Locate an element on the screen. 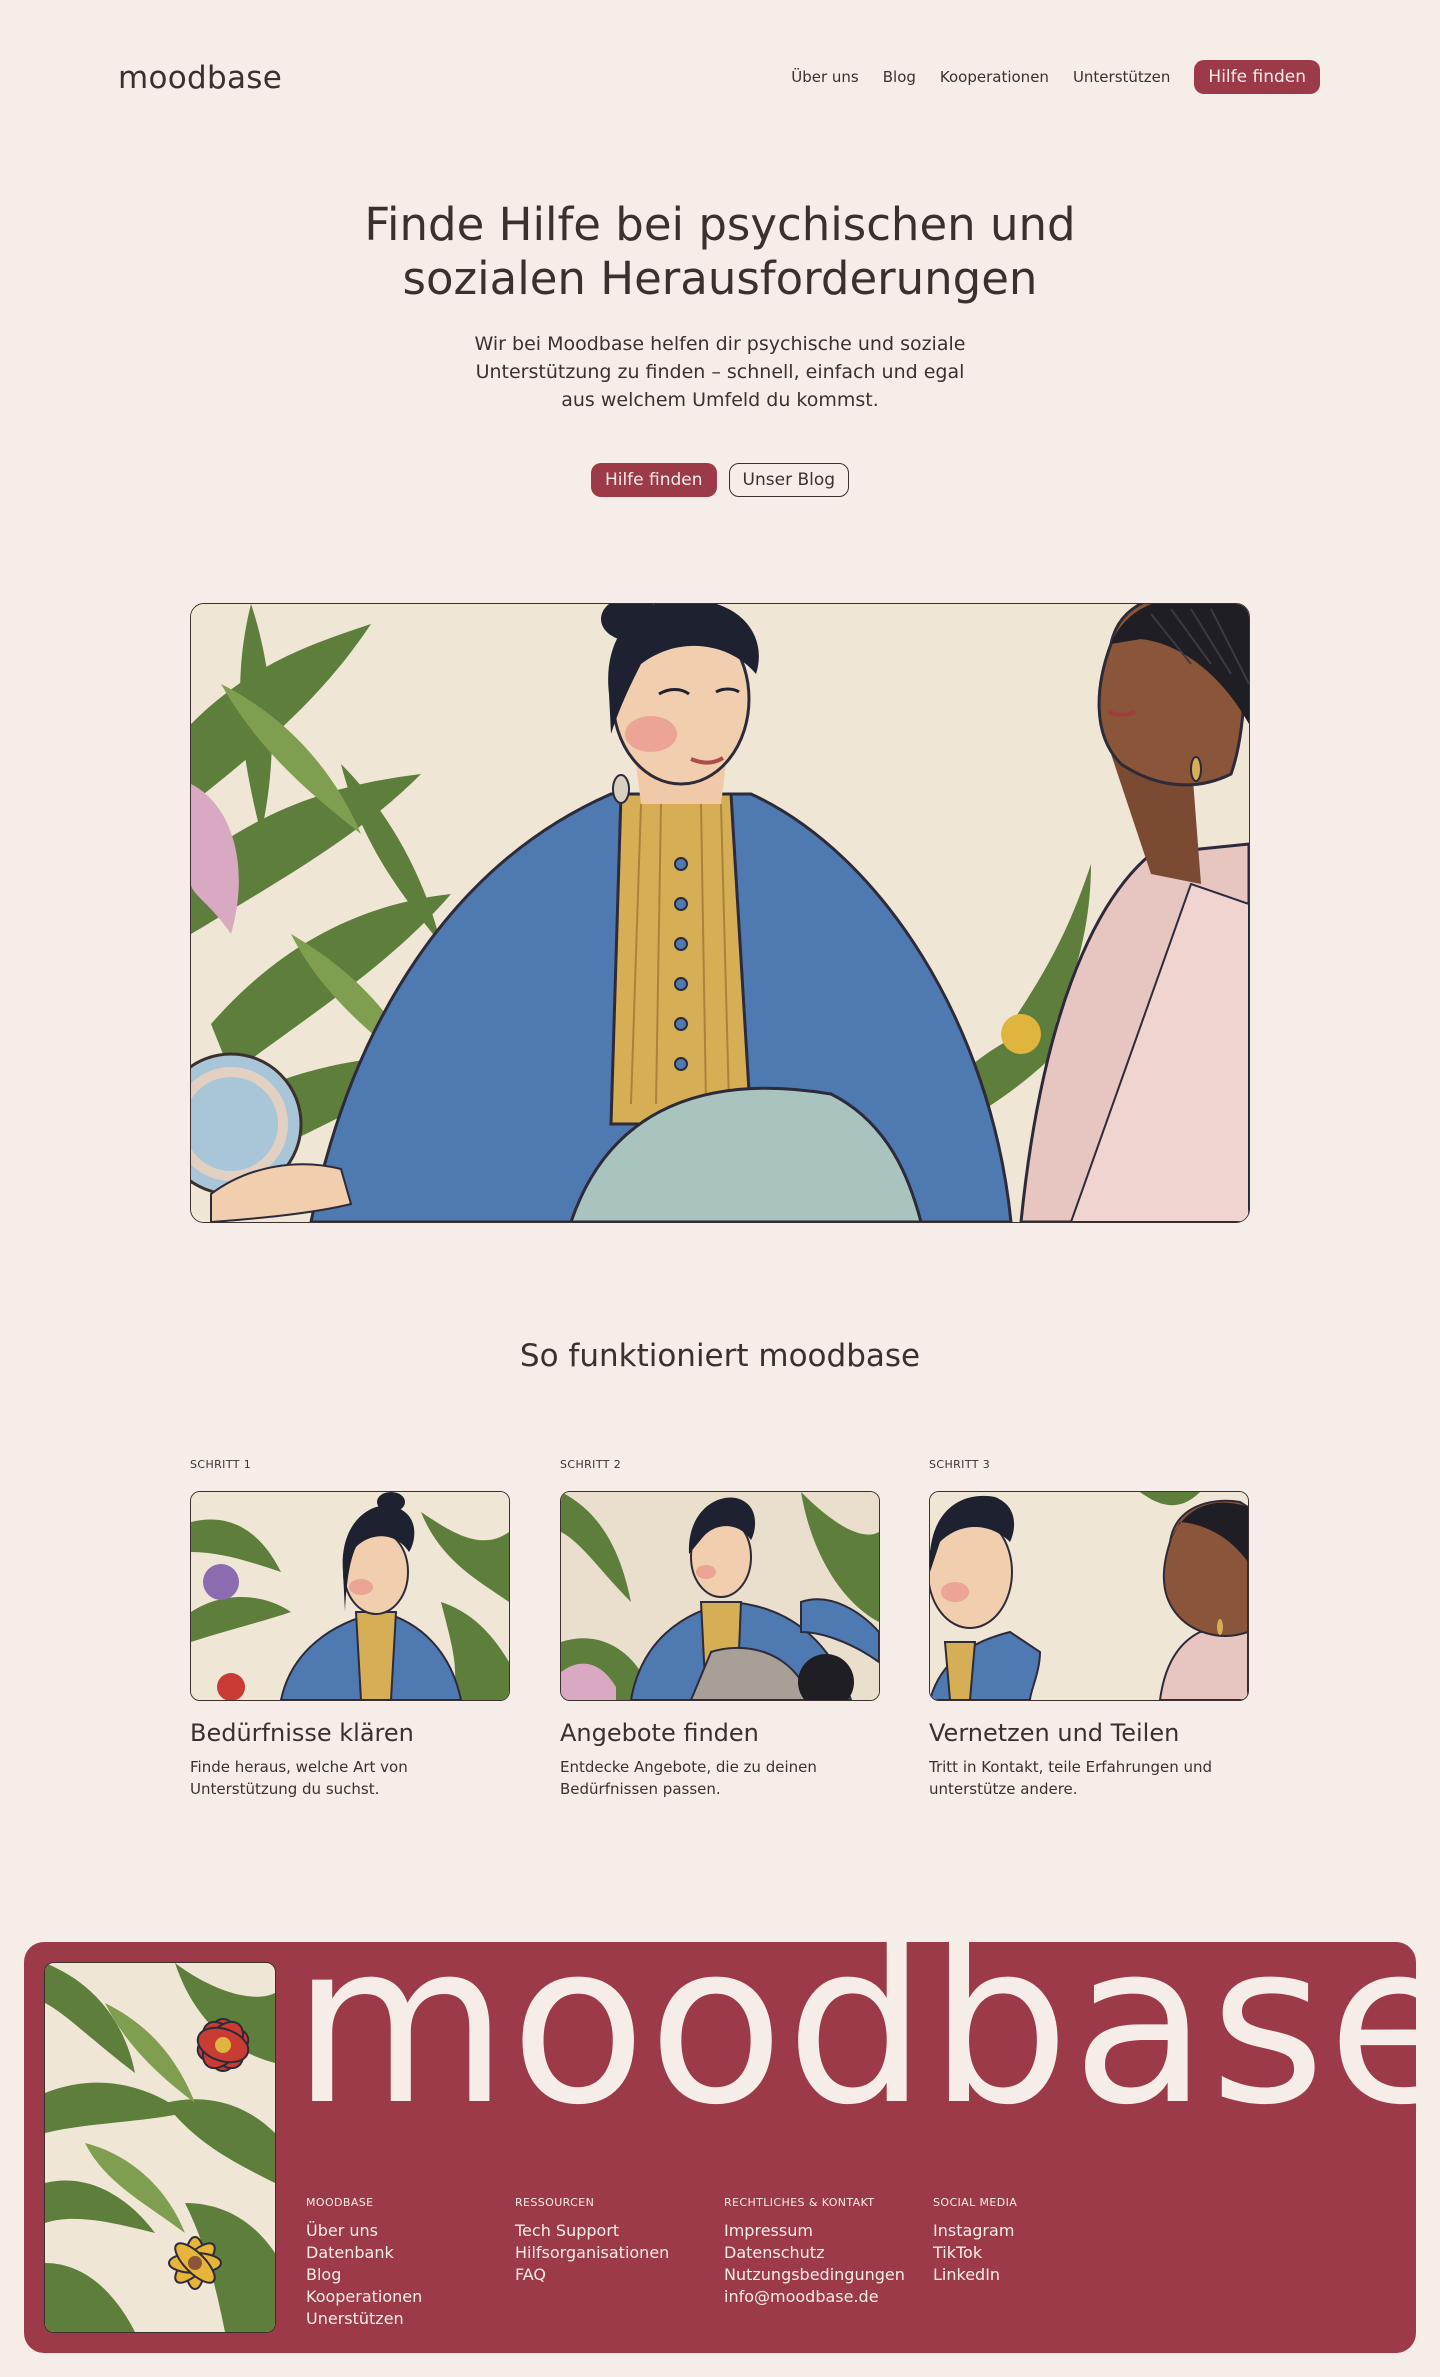  footer-link-database: Datenbank is located at coordinates (406, 2253).